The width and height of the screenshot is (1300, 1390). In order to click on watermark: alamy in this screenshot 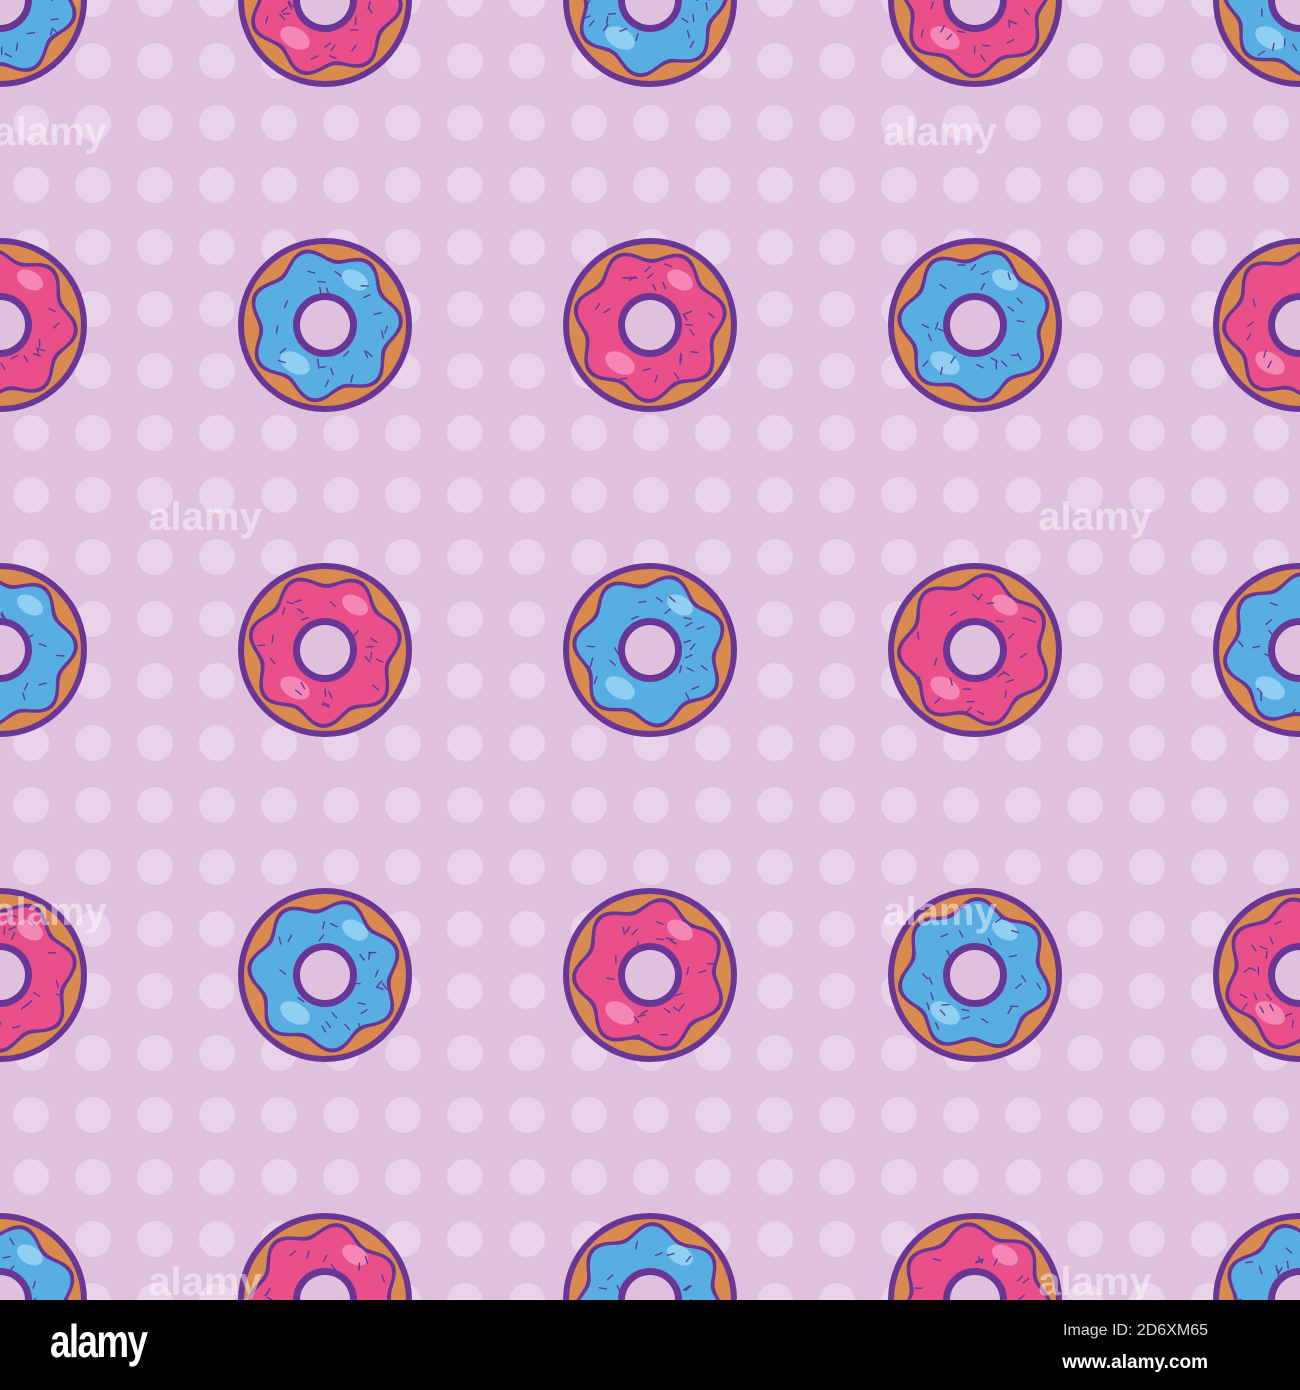, I will do `click(940, 132)`.